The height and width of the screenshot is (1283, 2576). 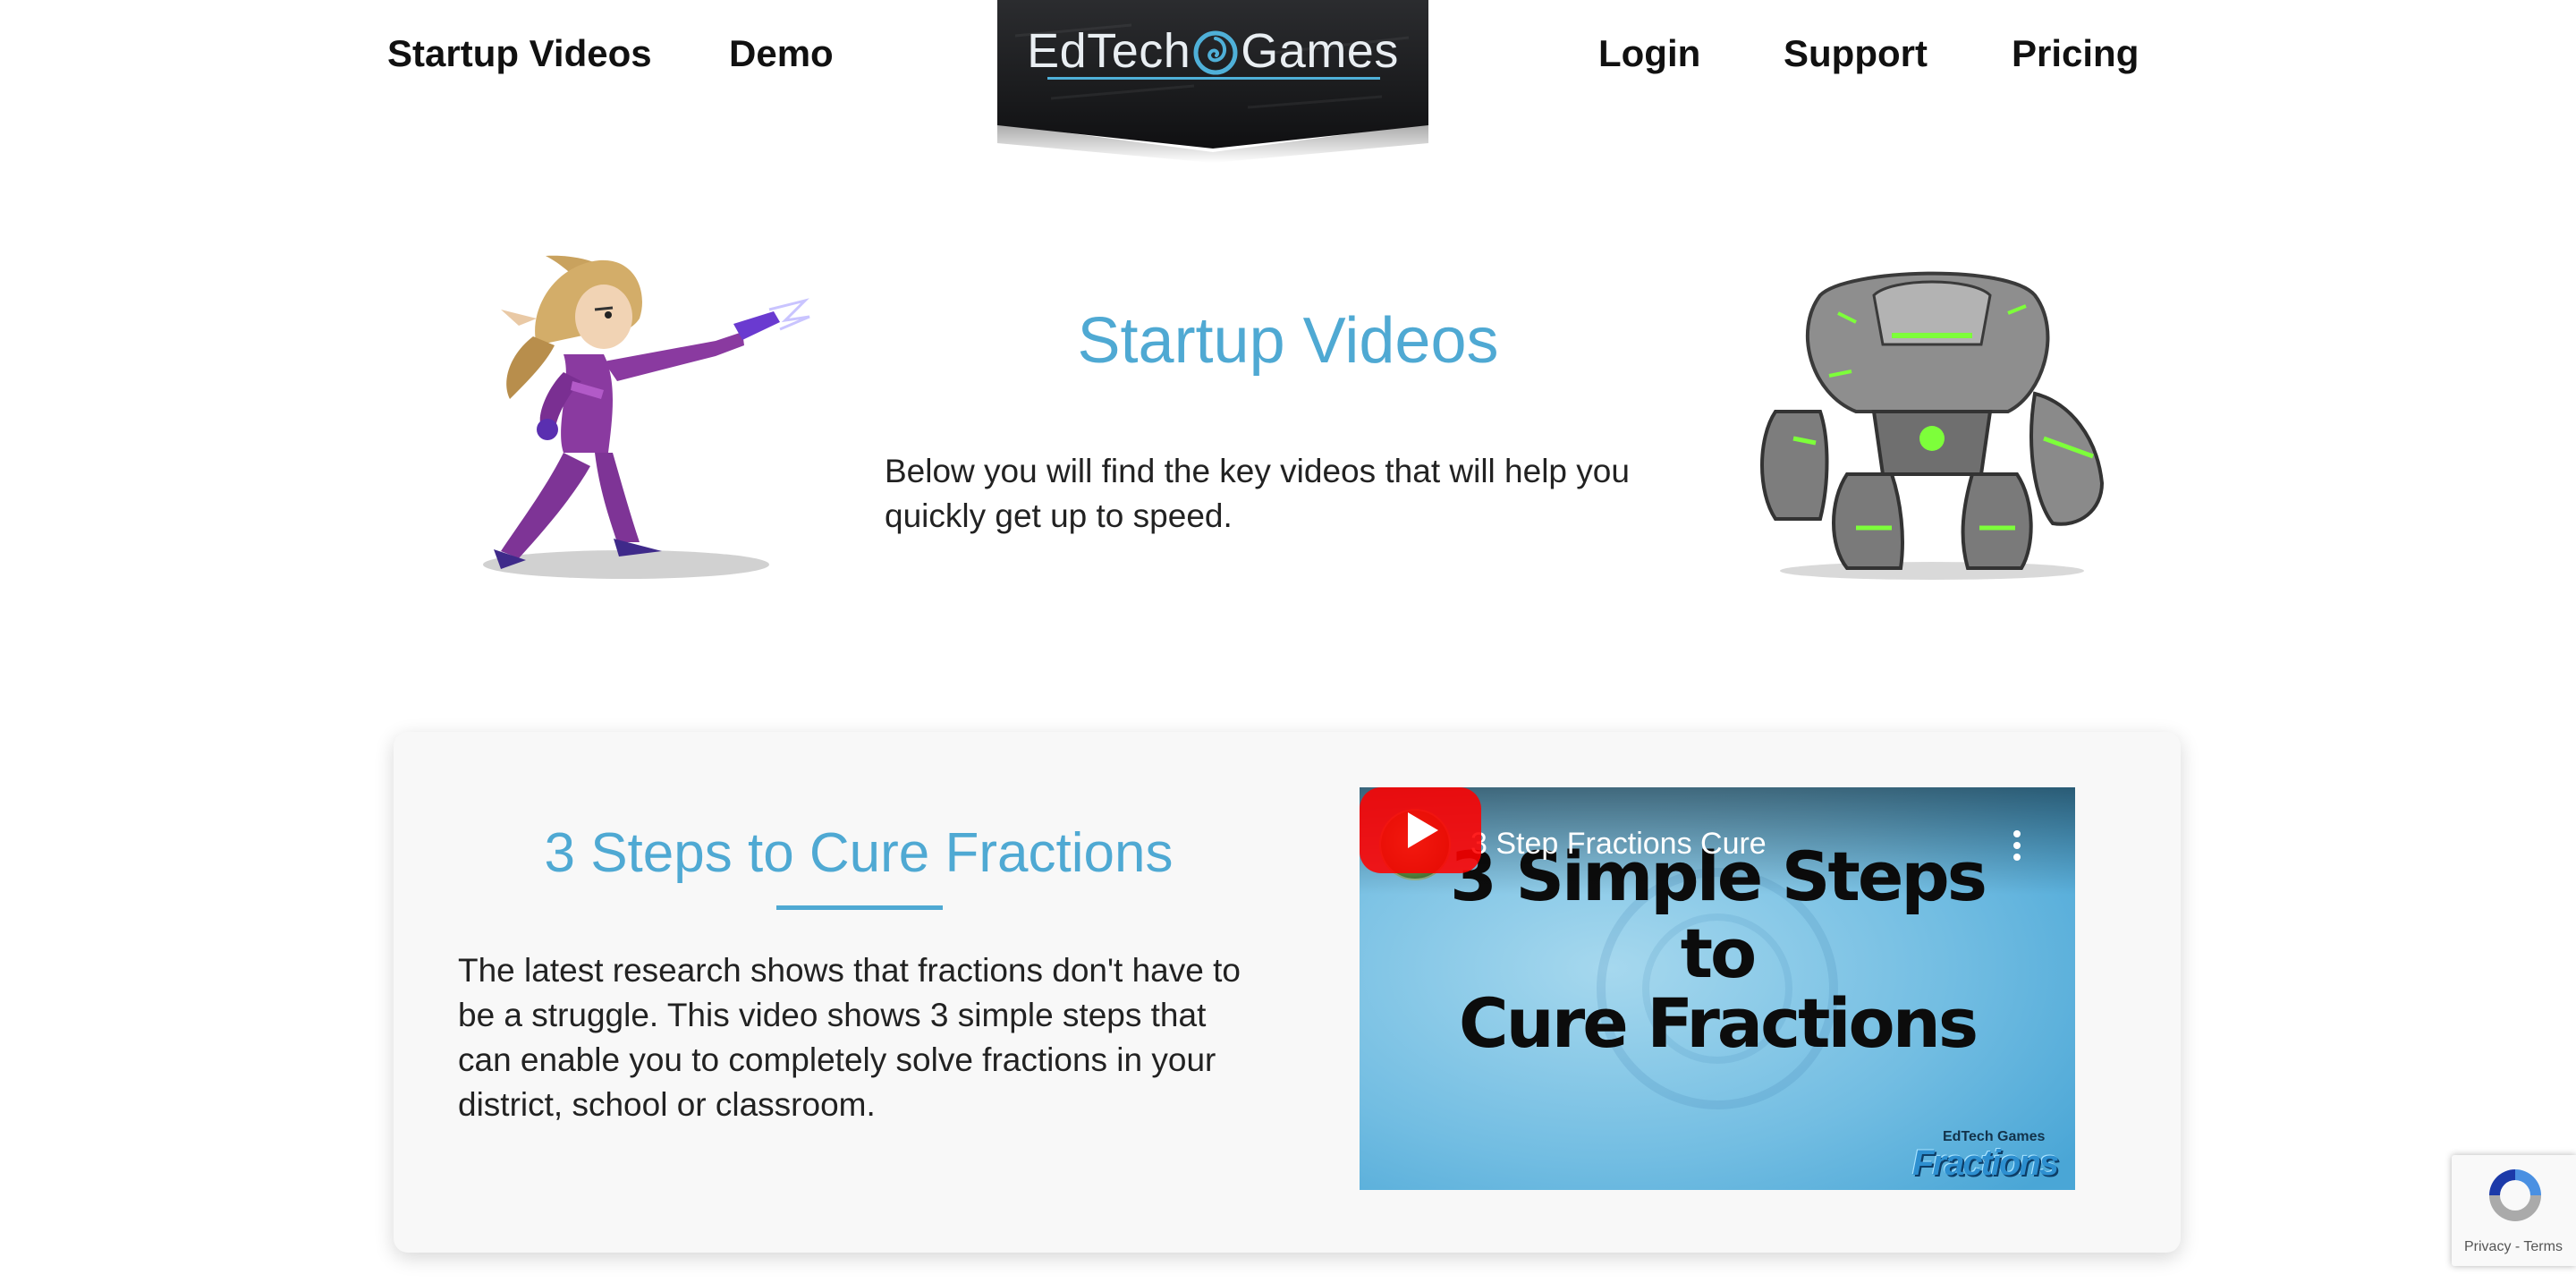 I want to click on recaptcha-badge: Privacy - Terms, so click(x=2514, y=1210).